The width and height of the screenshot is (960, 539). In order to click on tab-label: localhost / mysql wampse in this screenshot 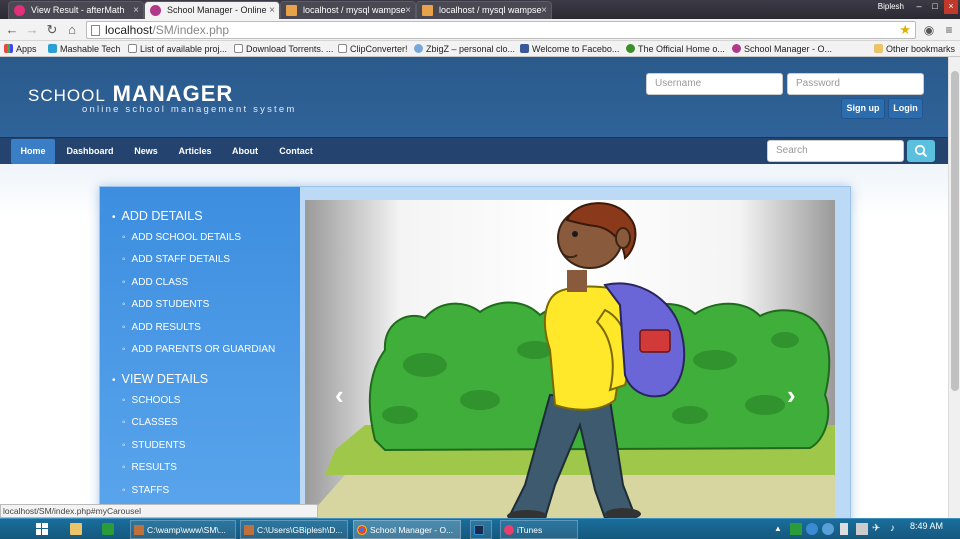, I will do `click(490, 10)`.